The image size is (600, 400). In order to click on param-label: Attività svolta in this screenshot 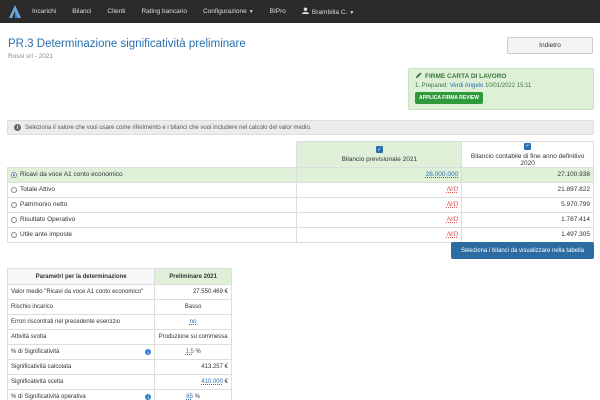, I will do `click(81, 337)`.